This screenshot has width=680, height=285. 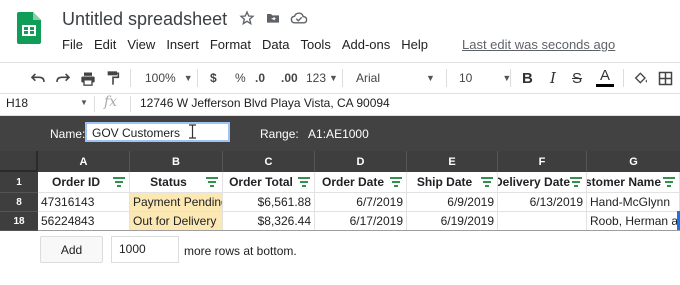 I want to click on toolbar: 100% ▼ $ % .0 .00 123 ▼ Arial ▼ 10 ▼ B I S A, so click(x=340, y=78).